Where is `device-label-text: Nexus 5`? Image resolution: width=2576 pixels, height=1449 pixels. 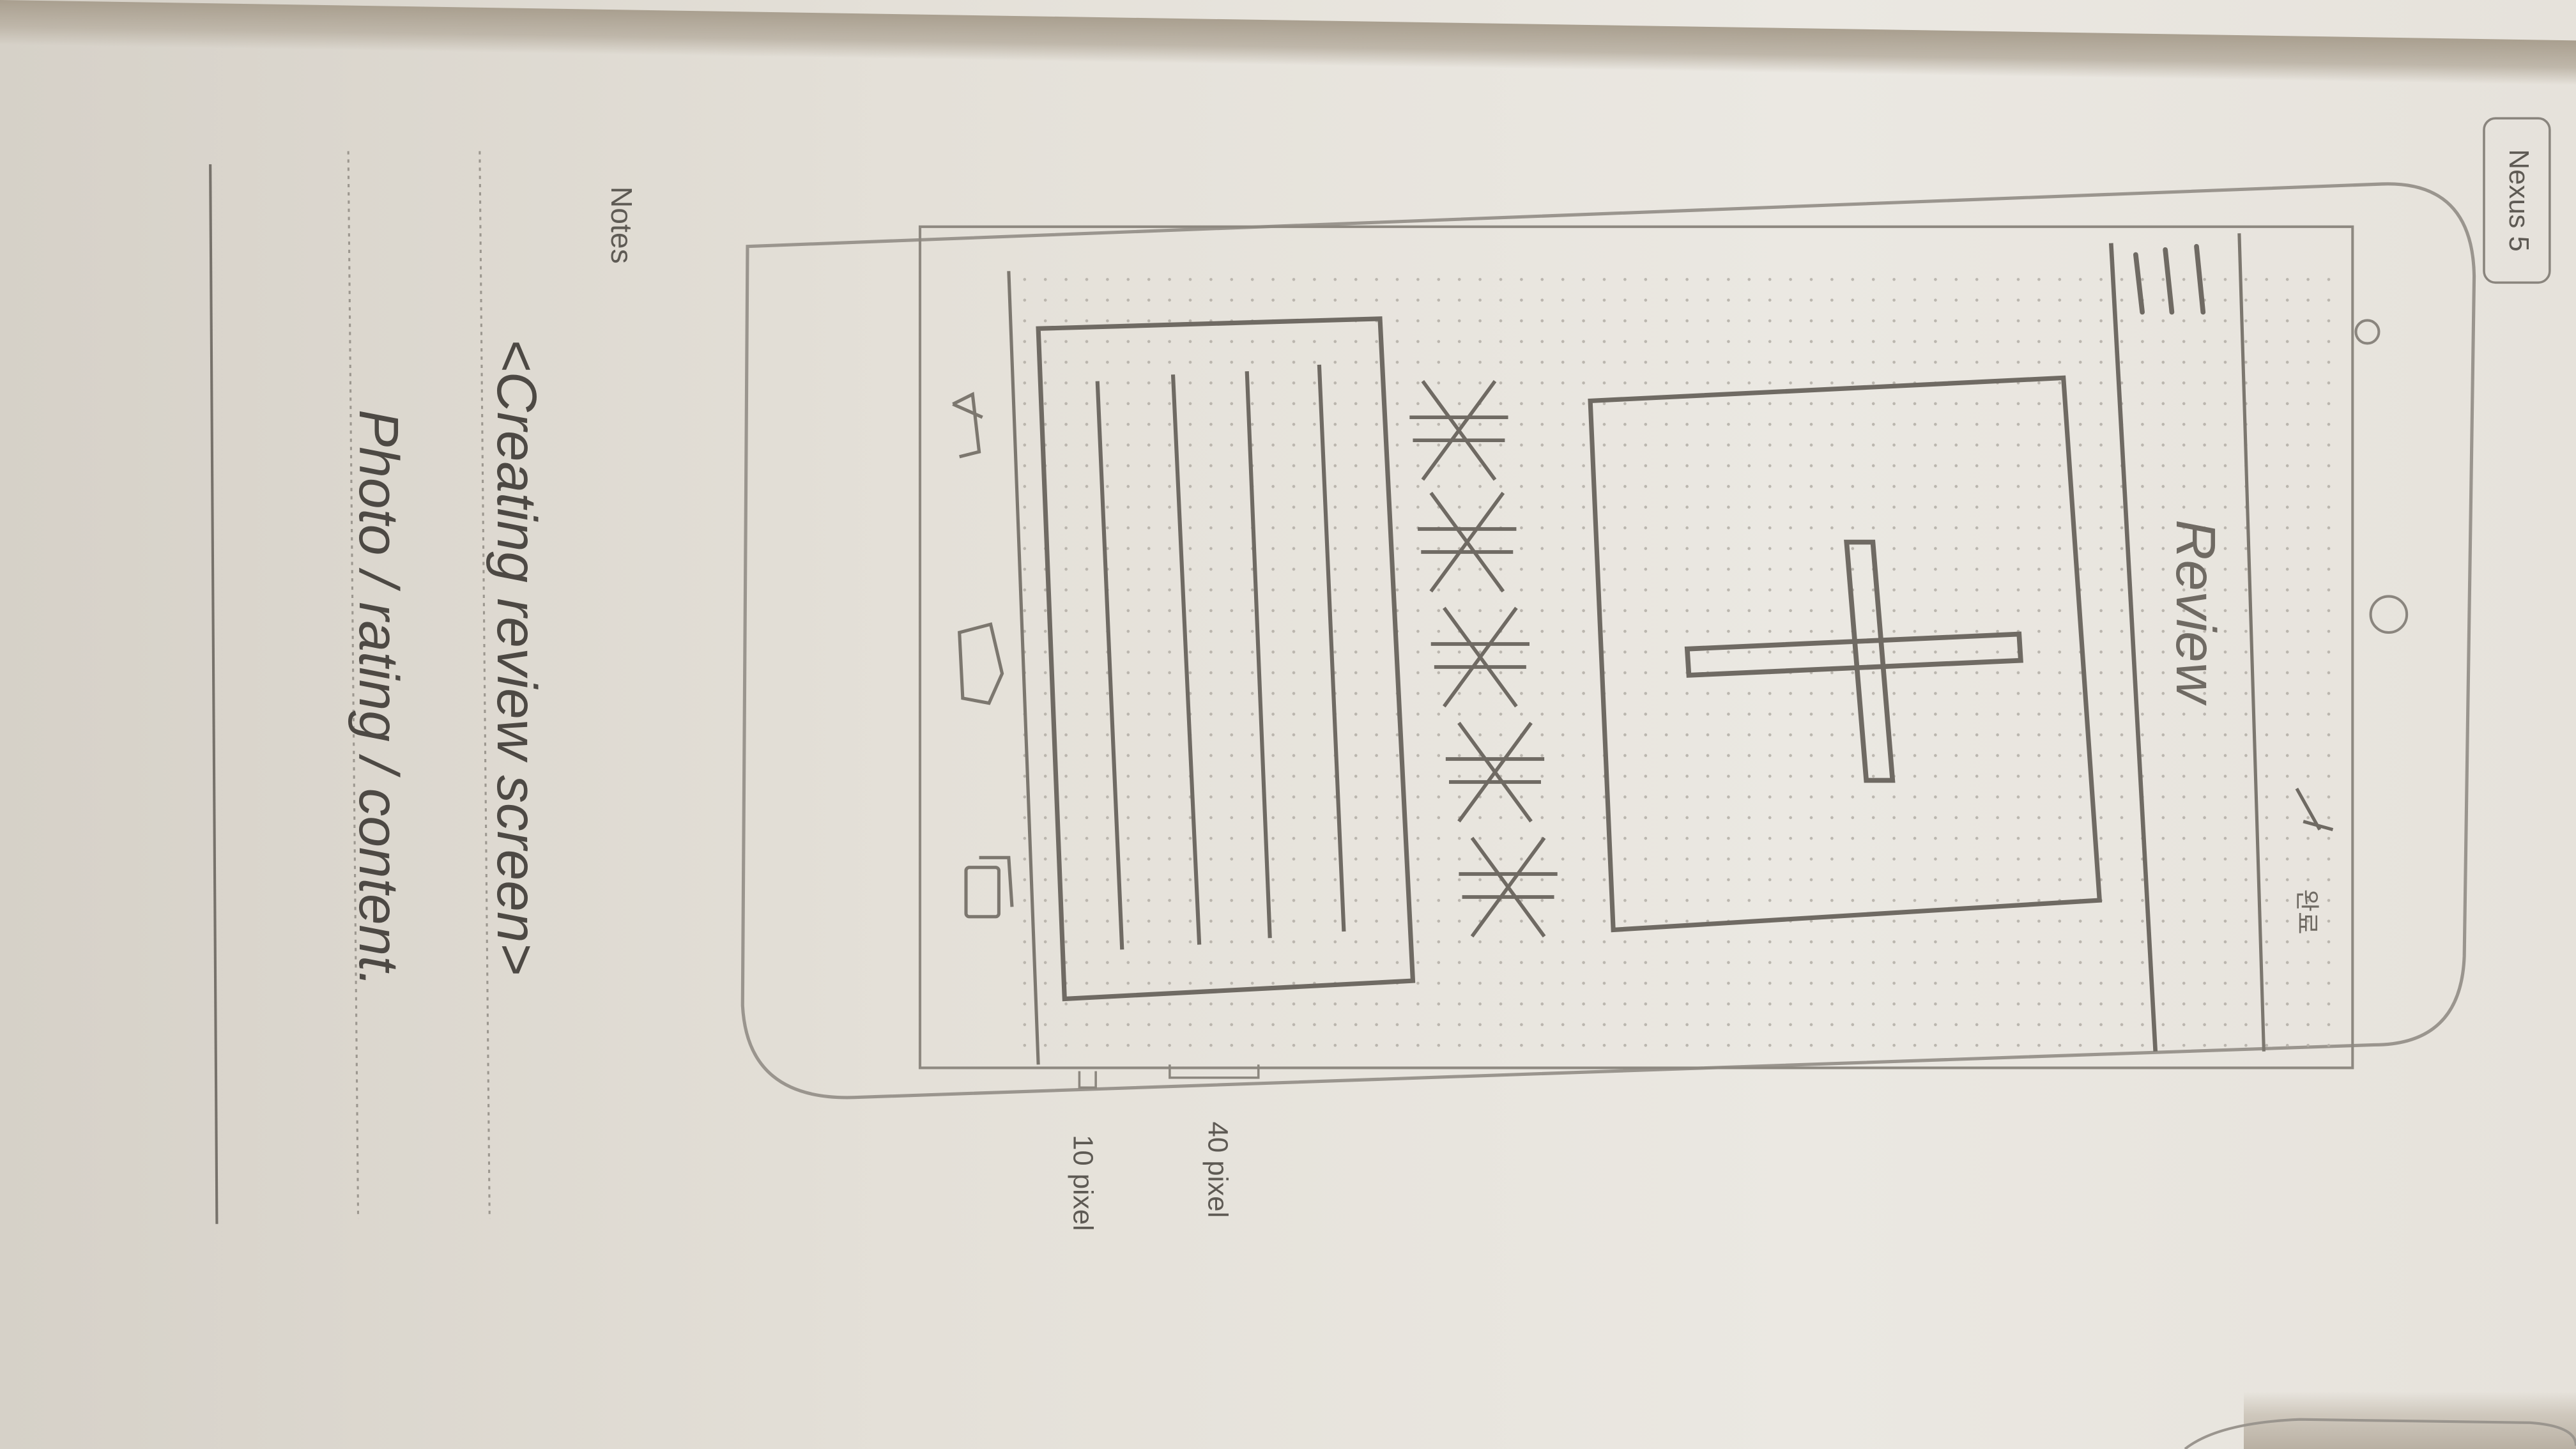 device-label-text: Nexus 5 is located at coordinates (2518, 201).